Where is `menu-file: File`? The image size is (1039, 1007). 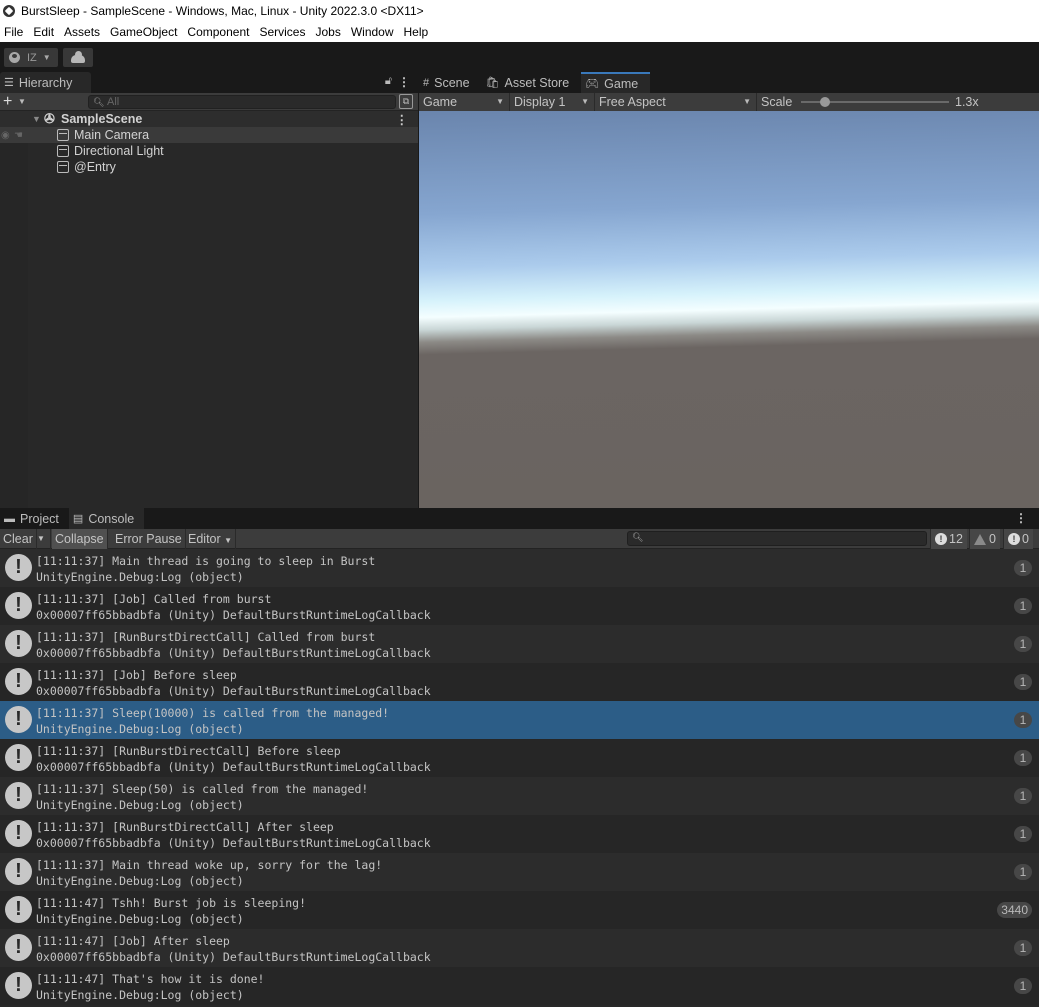
menu-file: File is located at coordinates (14, 32).